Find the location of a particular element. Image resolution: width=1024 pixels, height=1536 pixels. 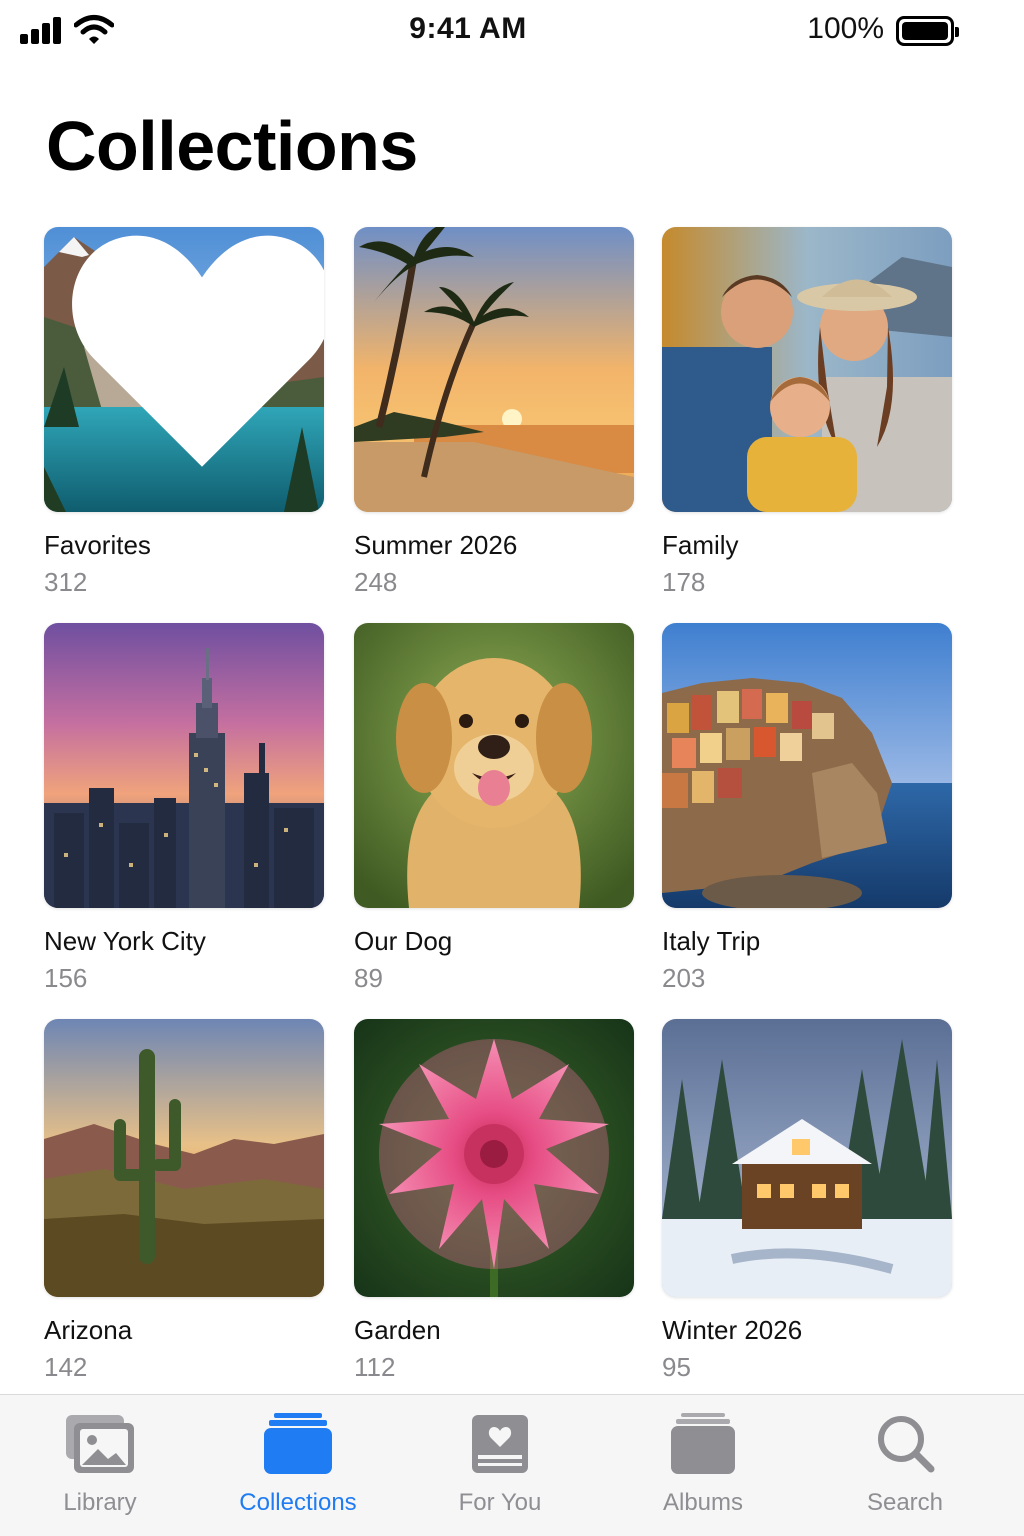

collection-count: 142 is located at coordinates (66, 1367).